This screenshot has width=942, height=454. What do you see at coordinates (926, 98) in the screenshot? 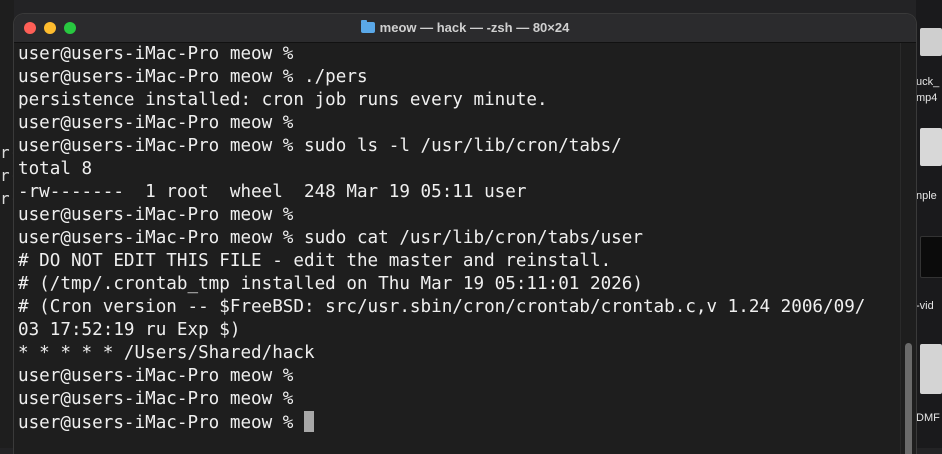
I see `file-label: mp4` at bounding box center [926, 98].